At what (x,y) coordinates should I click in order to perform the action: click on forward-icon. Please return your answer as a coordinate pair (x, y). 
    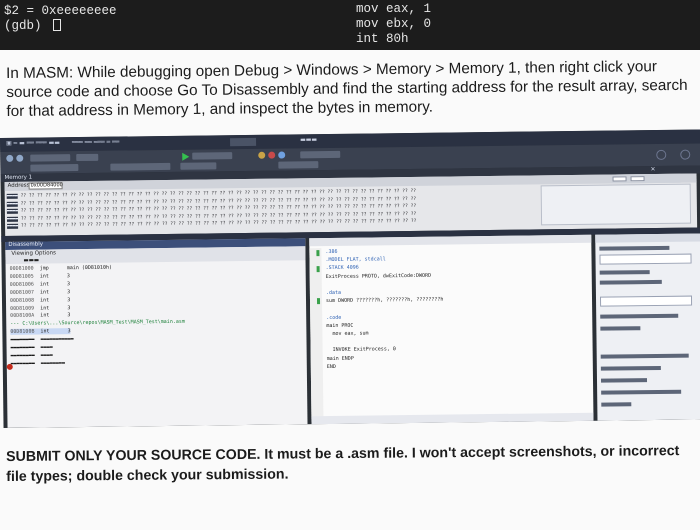
    Looking at the image, I should click on (20, 158).